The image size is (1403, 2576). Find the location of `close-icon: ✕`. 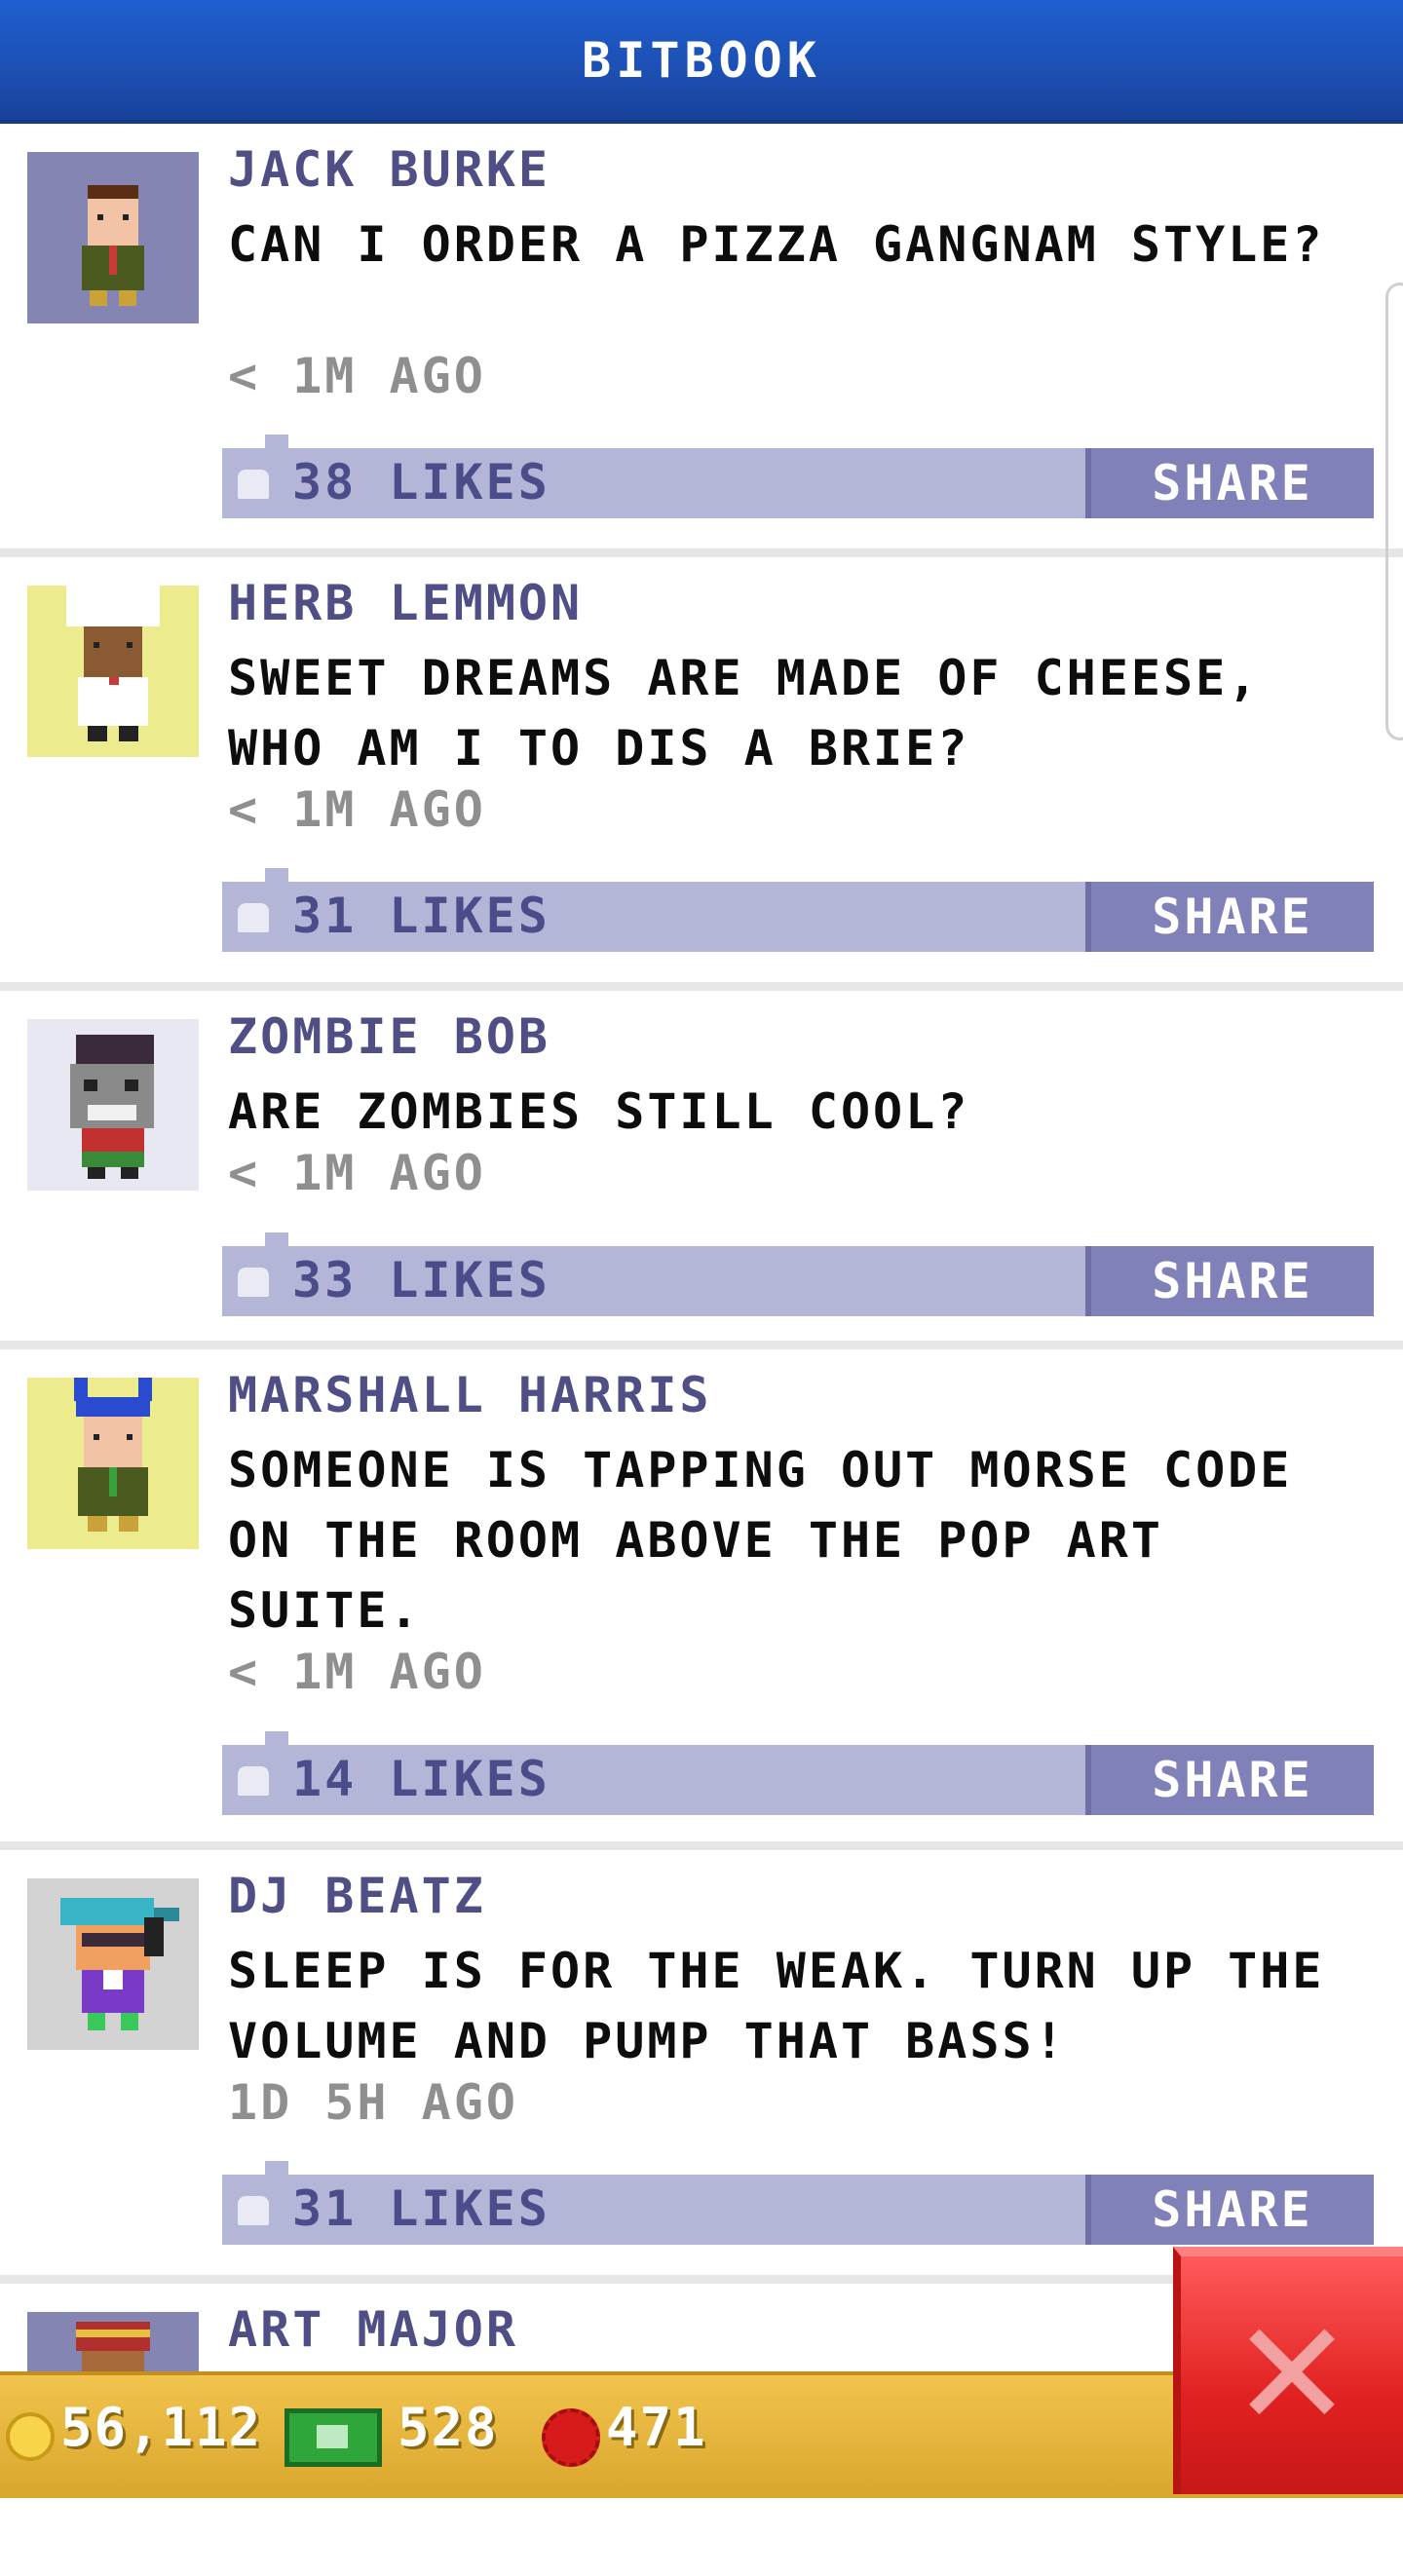

close-icon: ✕ is located at coordinates (1292, 2375).